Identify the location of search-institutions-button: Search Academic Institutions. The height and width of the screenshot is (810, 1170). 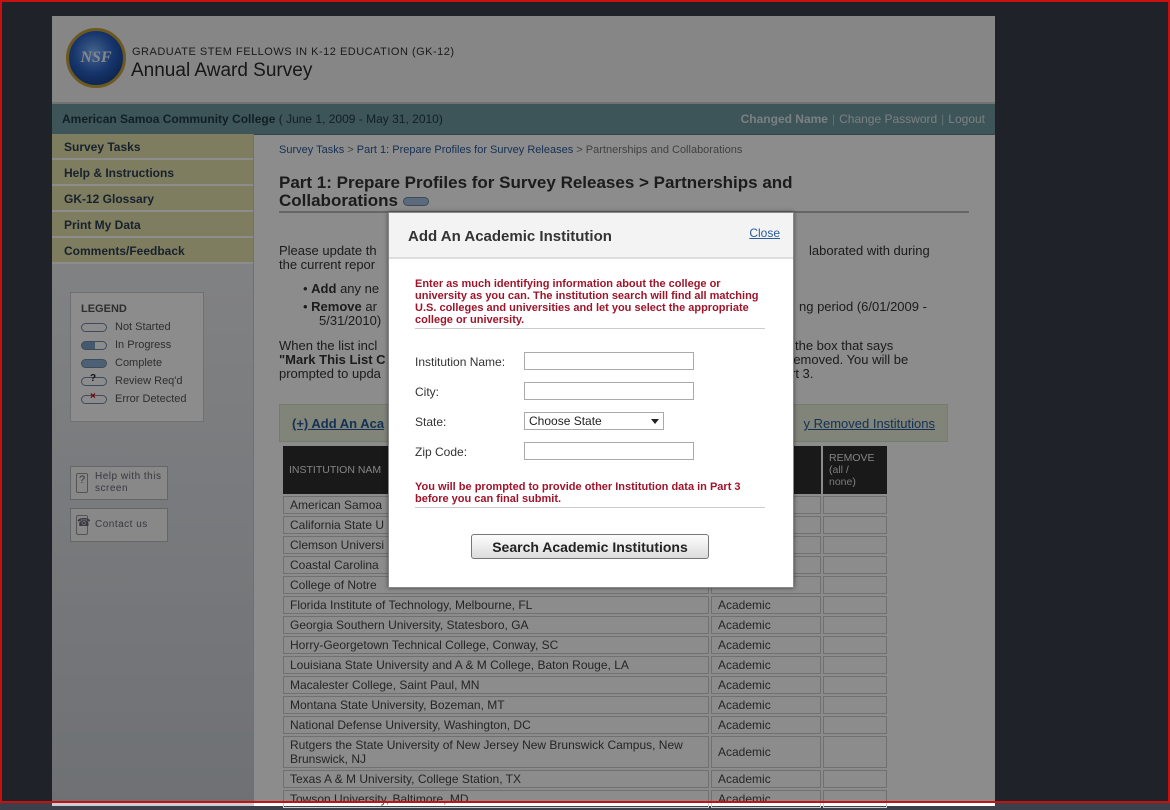
(590, 546).